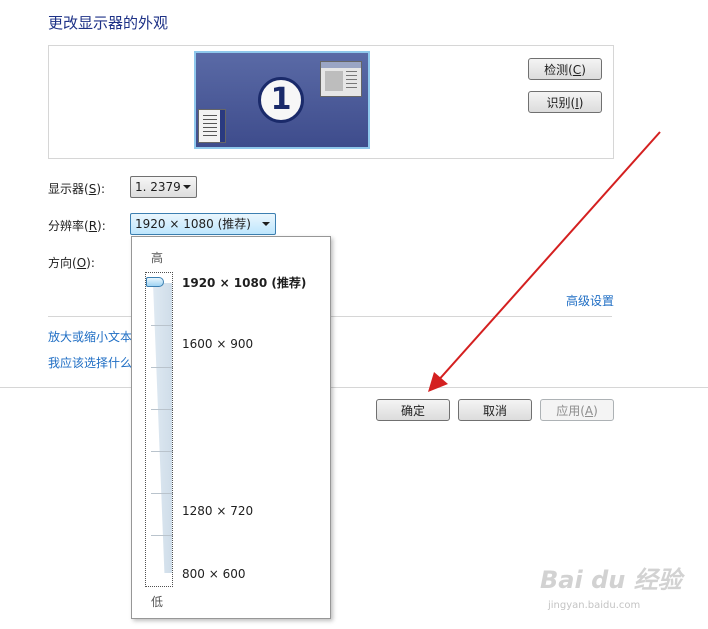 The image size is (708, 629). Describe the element at coordinates (594, 605) in the screenshot. I see `baidu-watermark-url: jingyan.baidu.com` at that location.